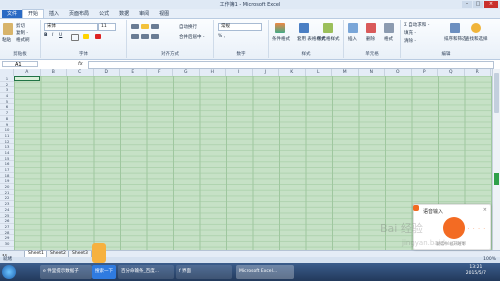 This screenshot has width=500, height=281. I want to click on watermark-logo: Bai 经验 jingyan.baidu.com, so click(423, 234).